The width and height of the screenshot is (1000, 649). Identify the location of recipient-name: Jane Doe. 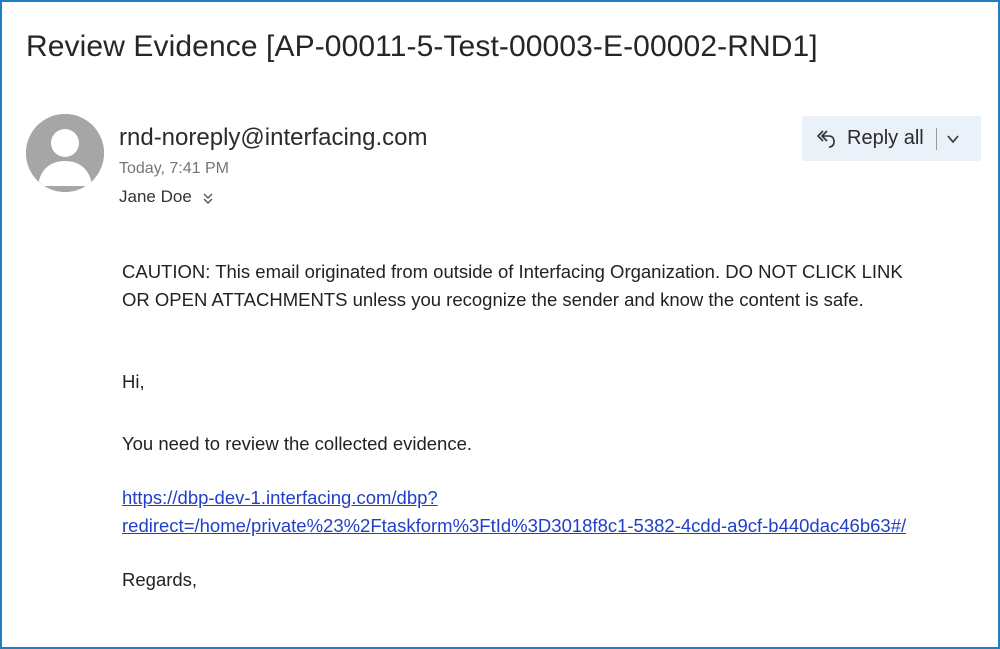
(155, 197).